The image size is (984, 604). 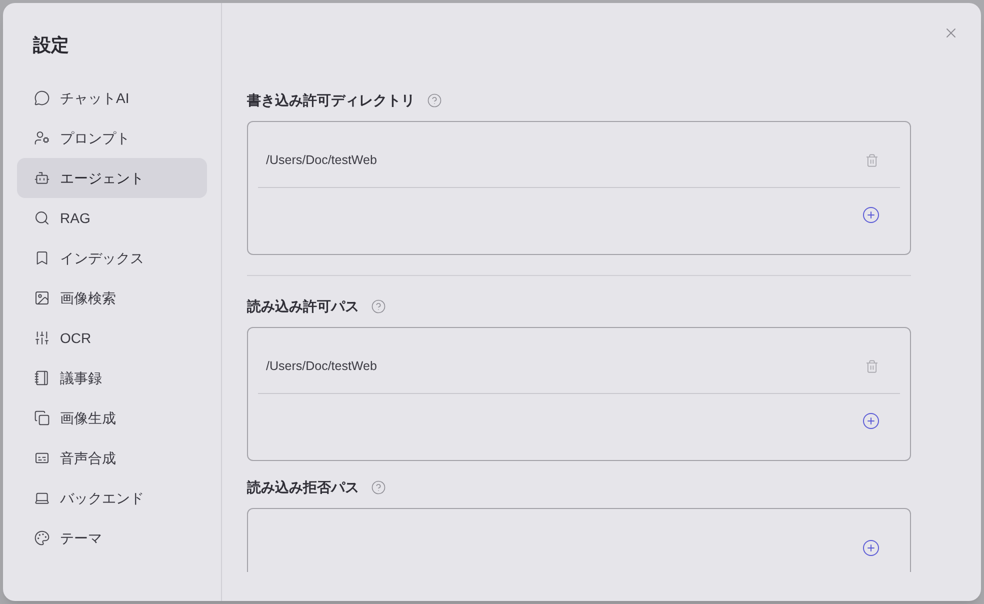 What do you see at coordinates (42, 298) in the screenshot?
I see `image-icon` at bounding box center [42, 298].